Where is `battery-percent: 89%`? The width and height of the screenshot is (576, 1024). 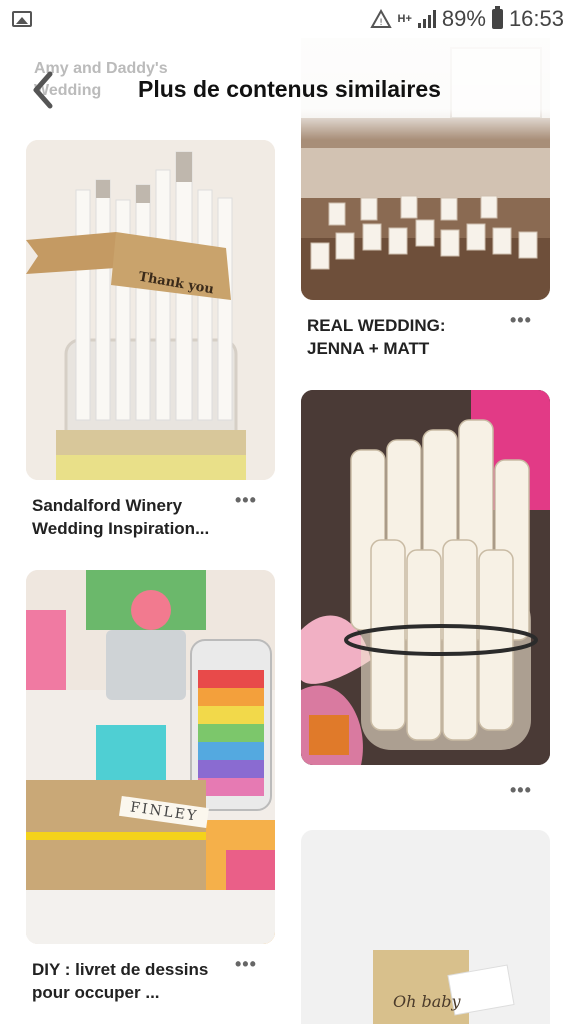 battery-percent: 89% is located at coordinates (463, 18).